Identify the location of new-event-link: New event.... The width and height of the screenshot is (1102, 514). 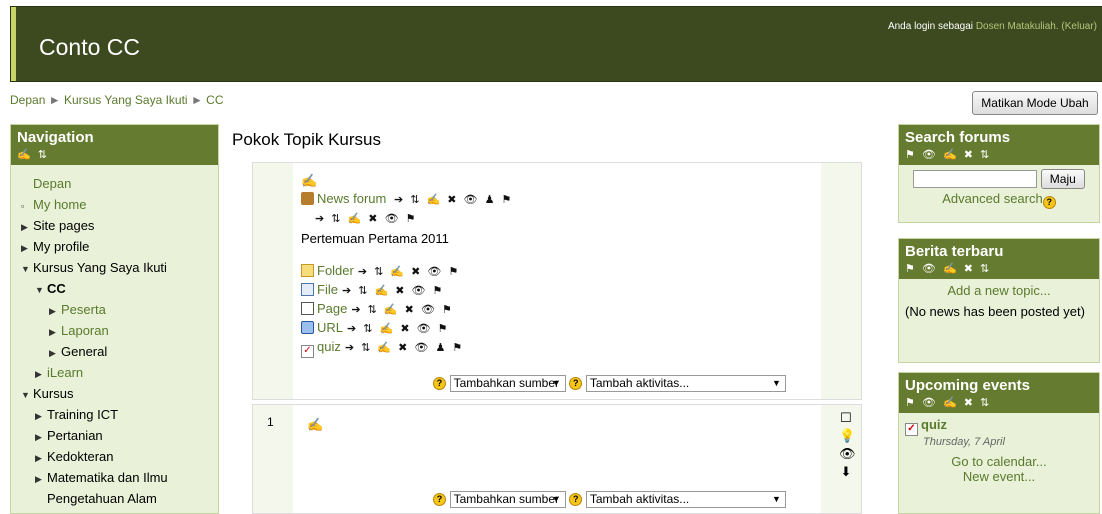
(999, 476).